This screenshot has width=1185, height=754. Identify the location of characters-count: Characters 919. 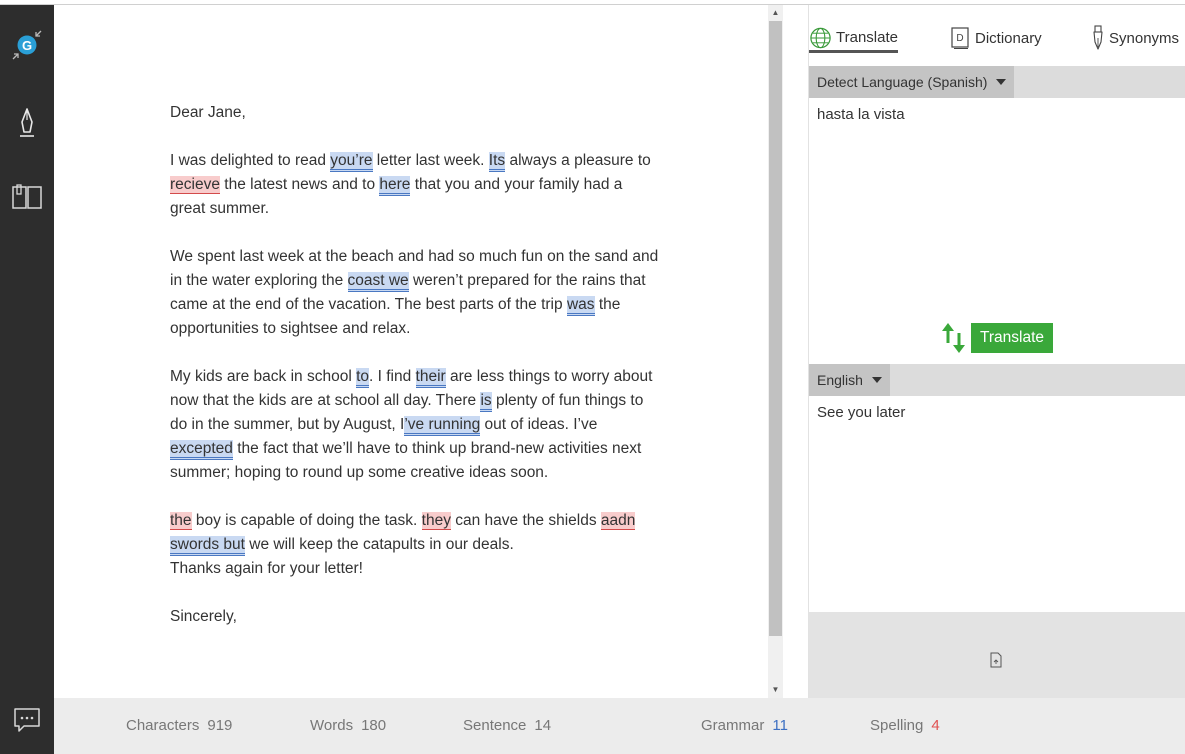
(179, 725).